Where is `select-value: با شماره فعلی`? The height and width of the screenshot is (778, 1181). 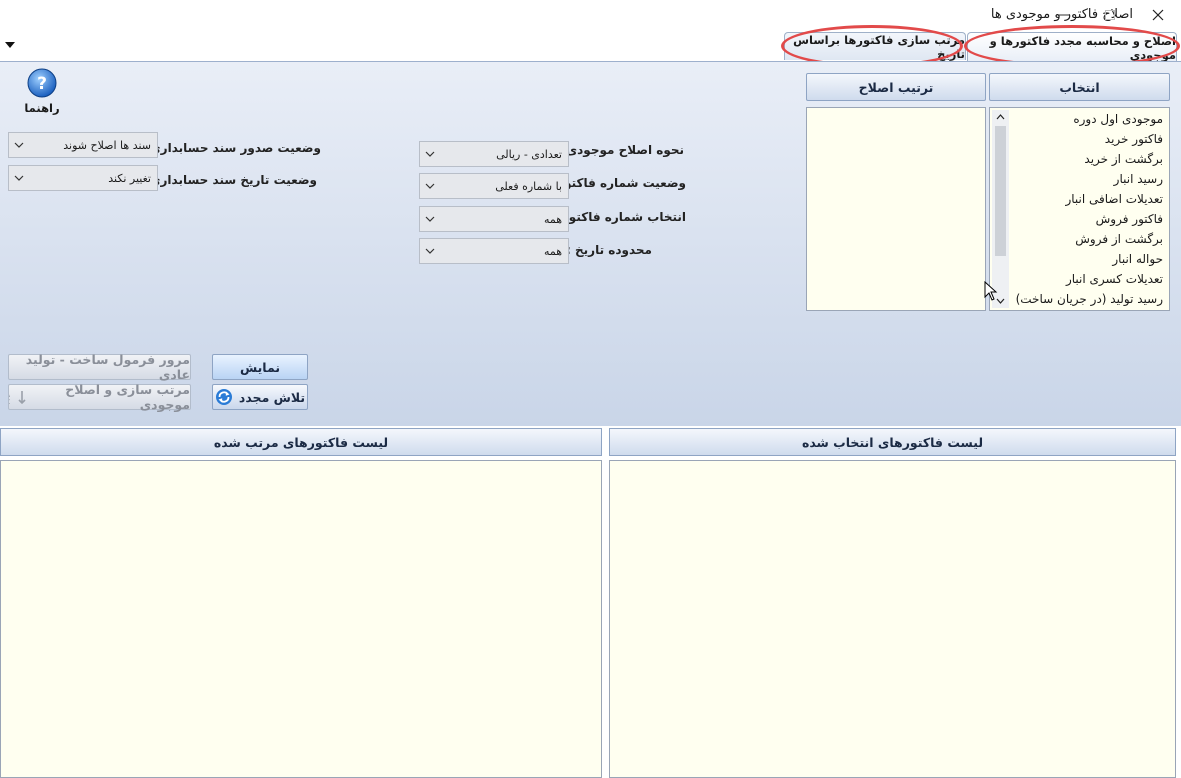 select-value: با شماره فعلی is located at coordinates (528, 186).